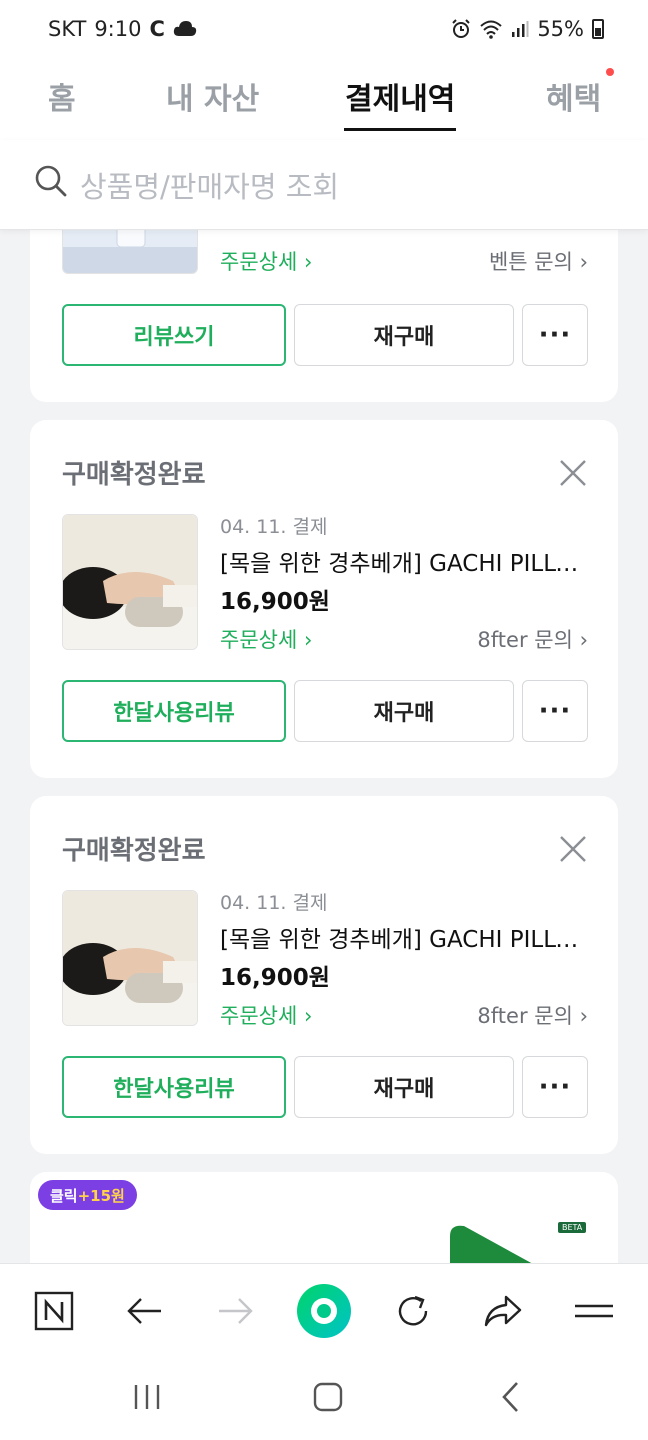 The height and width of the screenshot is (1440, 648). What do you see at coordinates (400, 96) in the screenshot?
I see `tab-payment-history: 결제내역` at bounding box center [400, 96].